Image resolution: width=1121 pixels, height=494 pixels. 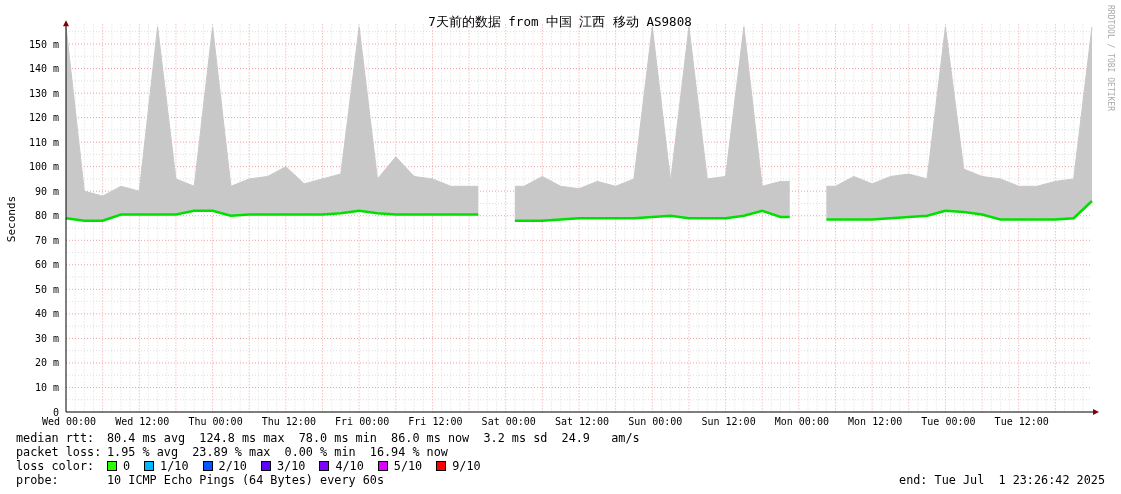 I want to click on legend-value: 2/10, so click(x=232, y=466).